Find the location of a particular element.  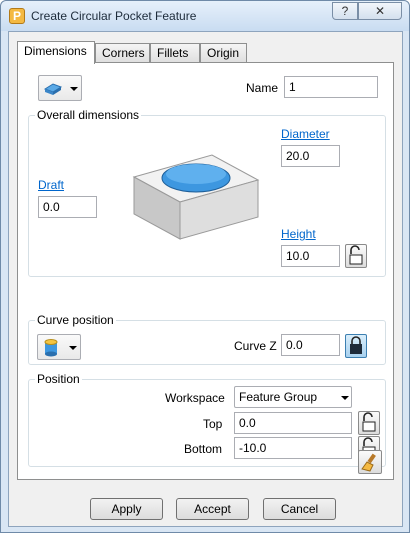

cylinder-icon is located at coordinates (51, 348).